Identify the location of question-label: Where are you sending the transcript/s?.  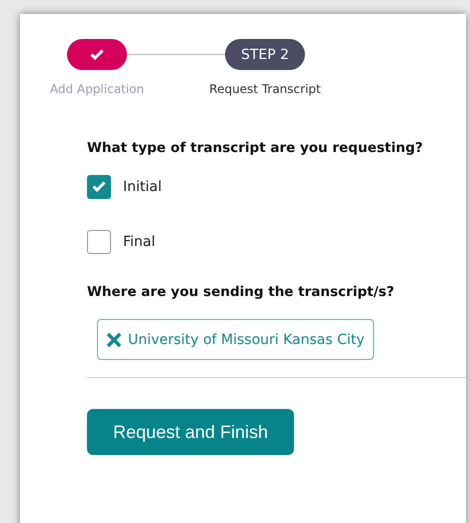
(241, 292).